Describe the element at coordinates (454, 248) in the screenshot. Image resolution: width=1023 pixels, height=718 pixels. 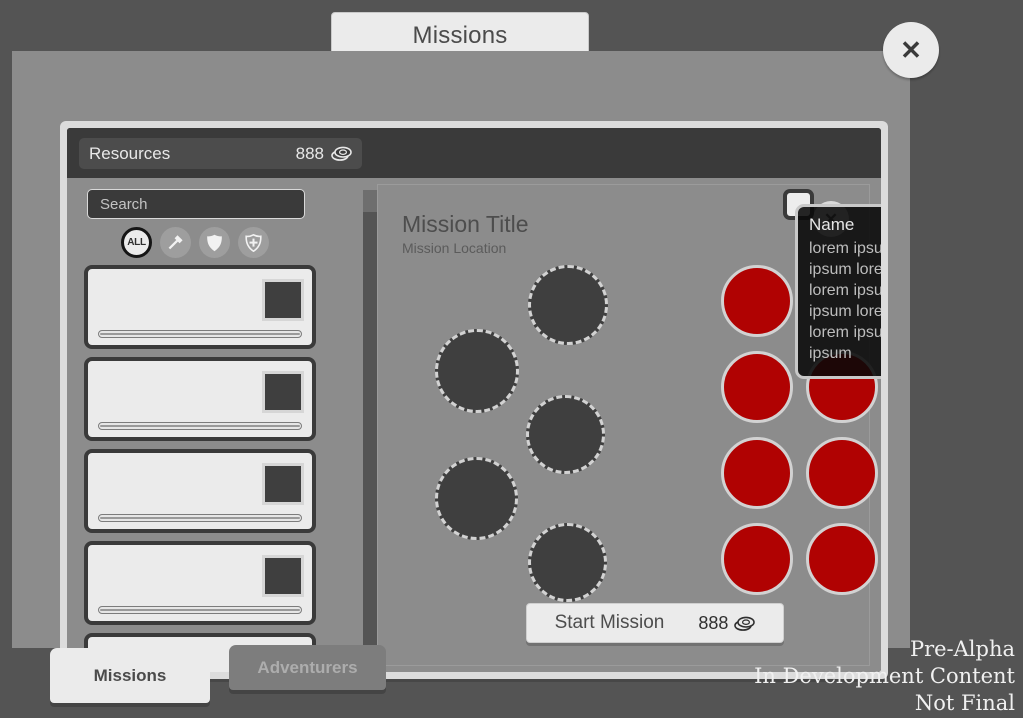
I see `mission-location: Mission Location` at that location.